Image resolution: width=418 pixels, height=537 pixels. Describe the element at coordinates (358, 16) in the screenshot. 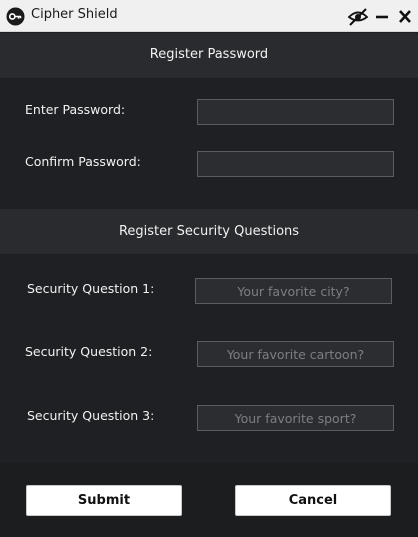

I see `eye-off-icon` at that location.